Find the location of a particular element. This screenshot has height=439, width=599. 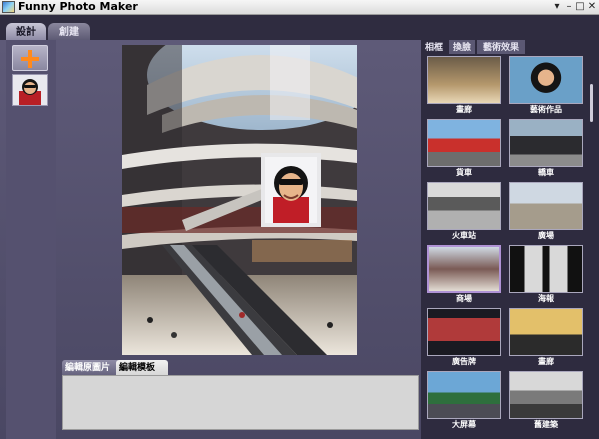

framed-portrait is located at coordinates (291, 190).